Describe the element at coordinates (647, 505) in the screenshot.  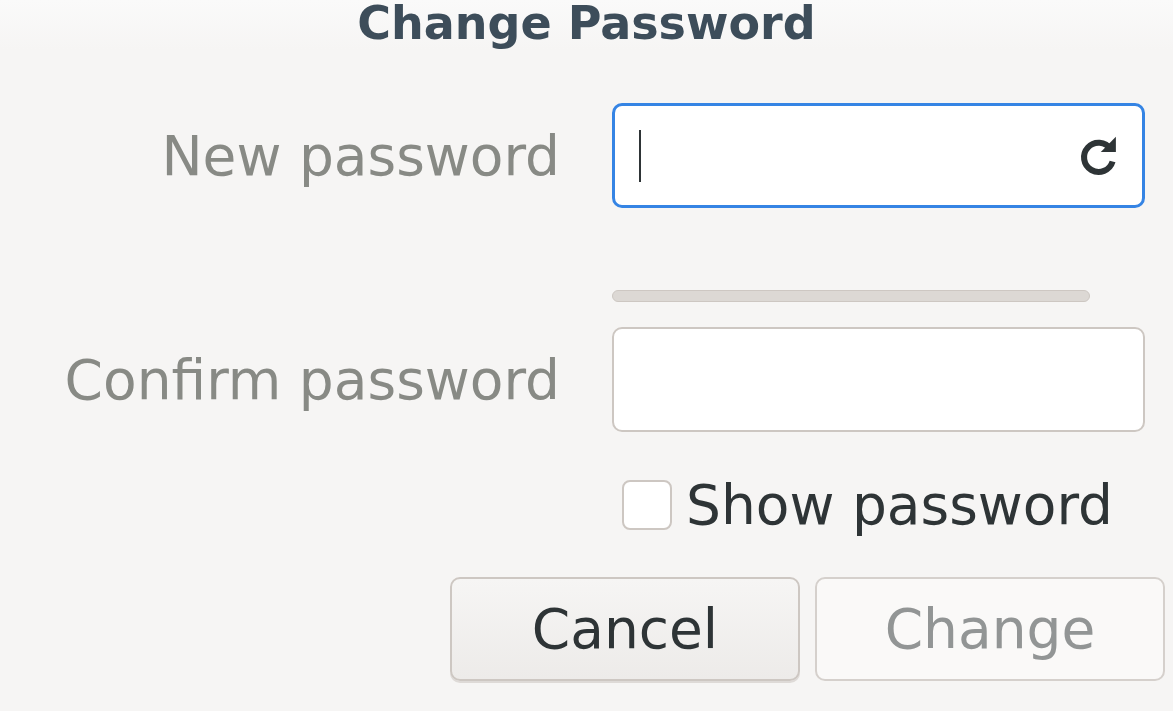
I see `checkbox` at that location.